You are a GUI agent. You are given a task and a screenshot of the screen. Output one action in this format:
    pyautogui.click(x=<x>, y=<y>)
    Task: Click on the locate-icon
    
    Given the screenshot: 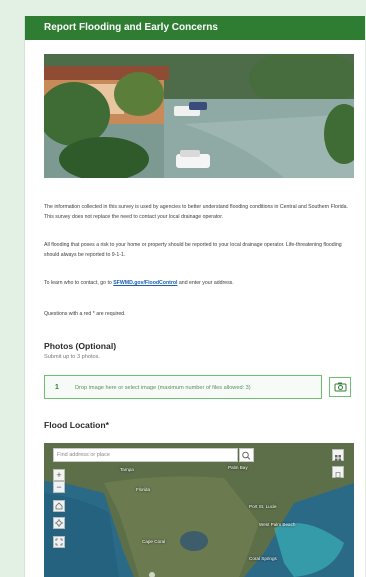 What is the action you would take?
    pyautogui.click(x=59, y=523)
    